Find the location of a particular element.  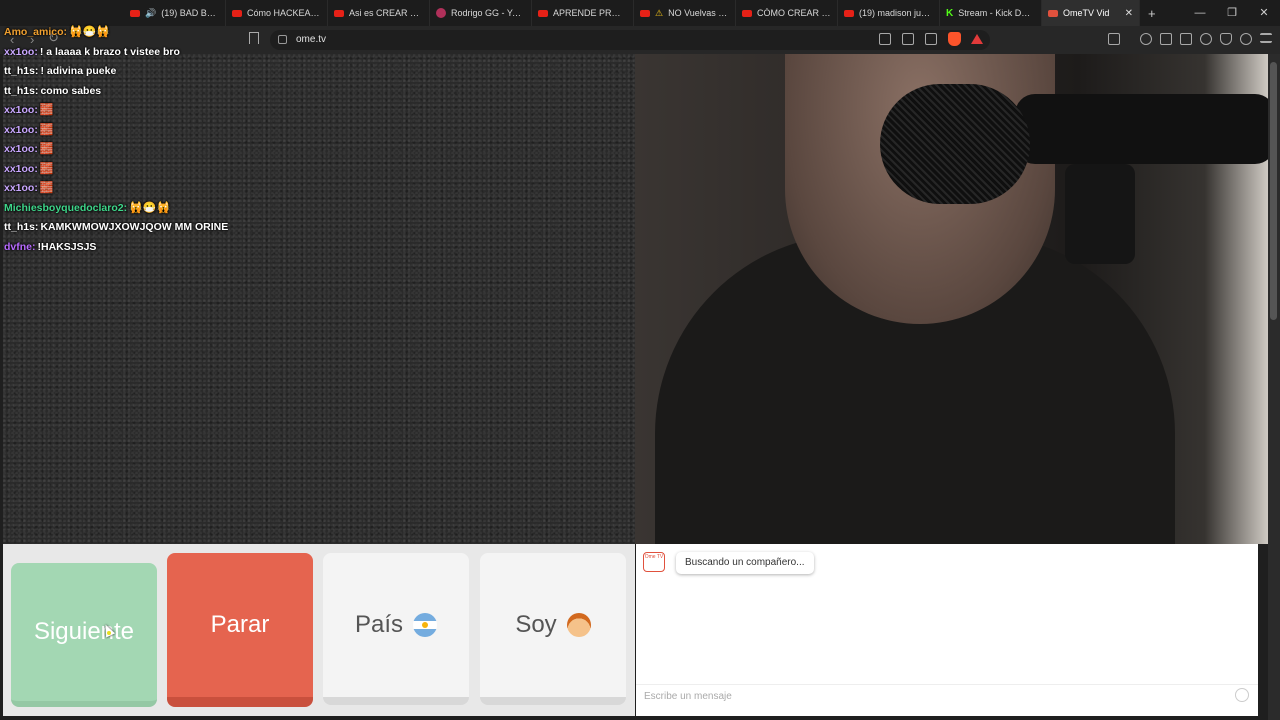

controls-panel: Siguiente Parar País Soy is located at coordinates (319, 630).